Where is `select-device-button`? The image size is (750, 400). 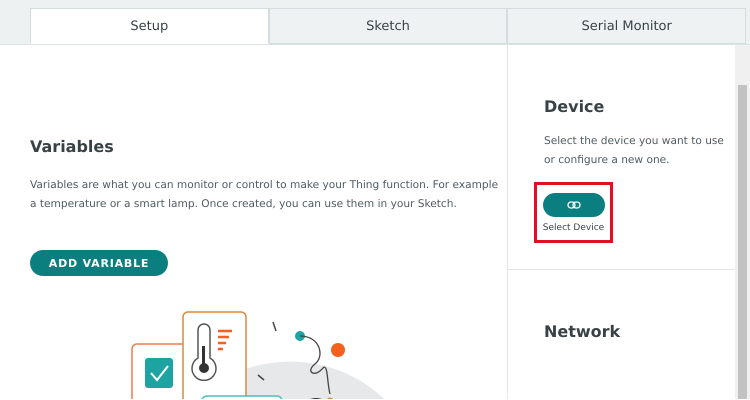 select-device-button is located at coordinates (573, 204).